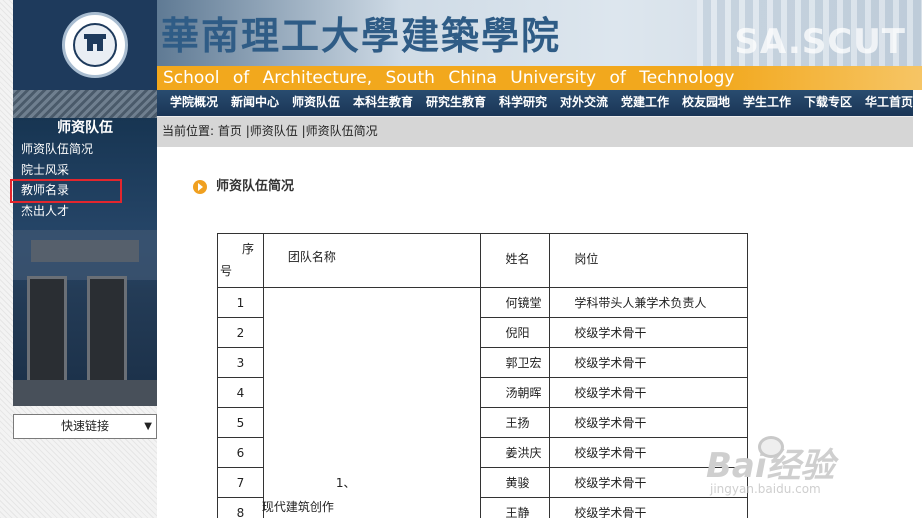 The width and height of the screenshot is (922, 518). What do you see at coordinates (535, 131) in the screenshot?
I see `breadcrumb: 当前位置: 首页 |师资队伍 |师资队伍简况` at bounding box center [535, 131].